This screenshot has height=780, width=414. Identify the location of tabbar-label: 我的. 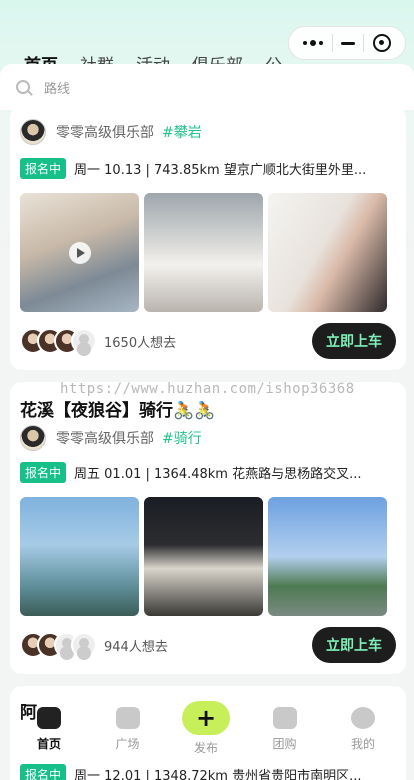
(362, 744).